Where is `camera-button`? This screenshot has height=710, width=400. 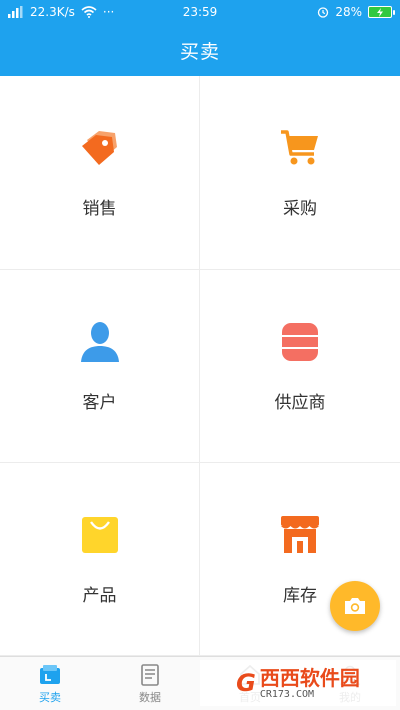
camera-button is located at coordinates (355, 606).